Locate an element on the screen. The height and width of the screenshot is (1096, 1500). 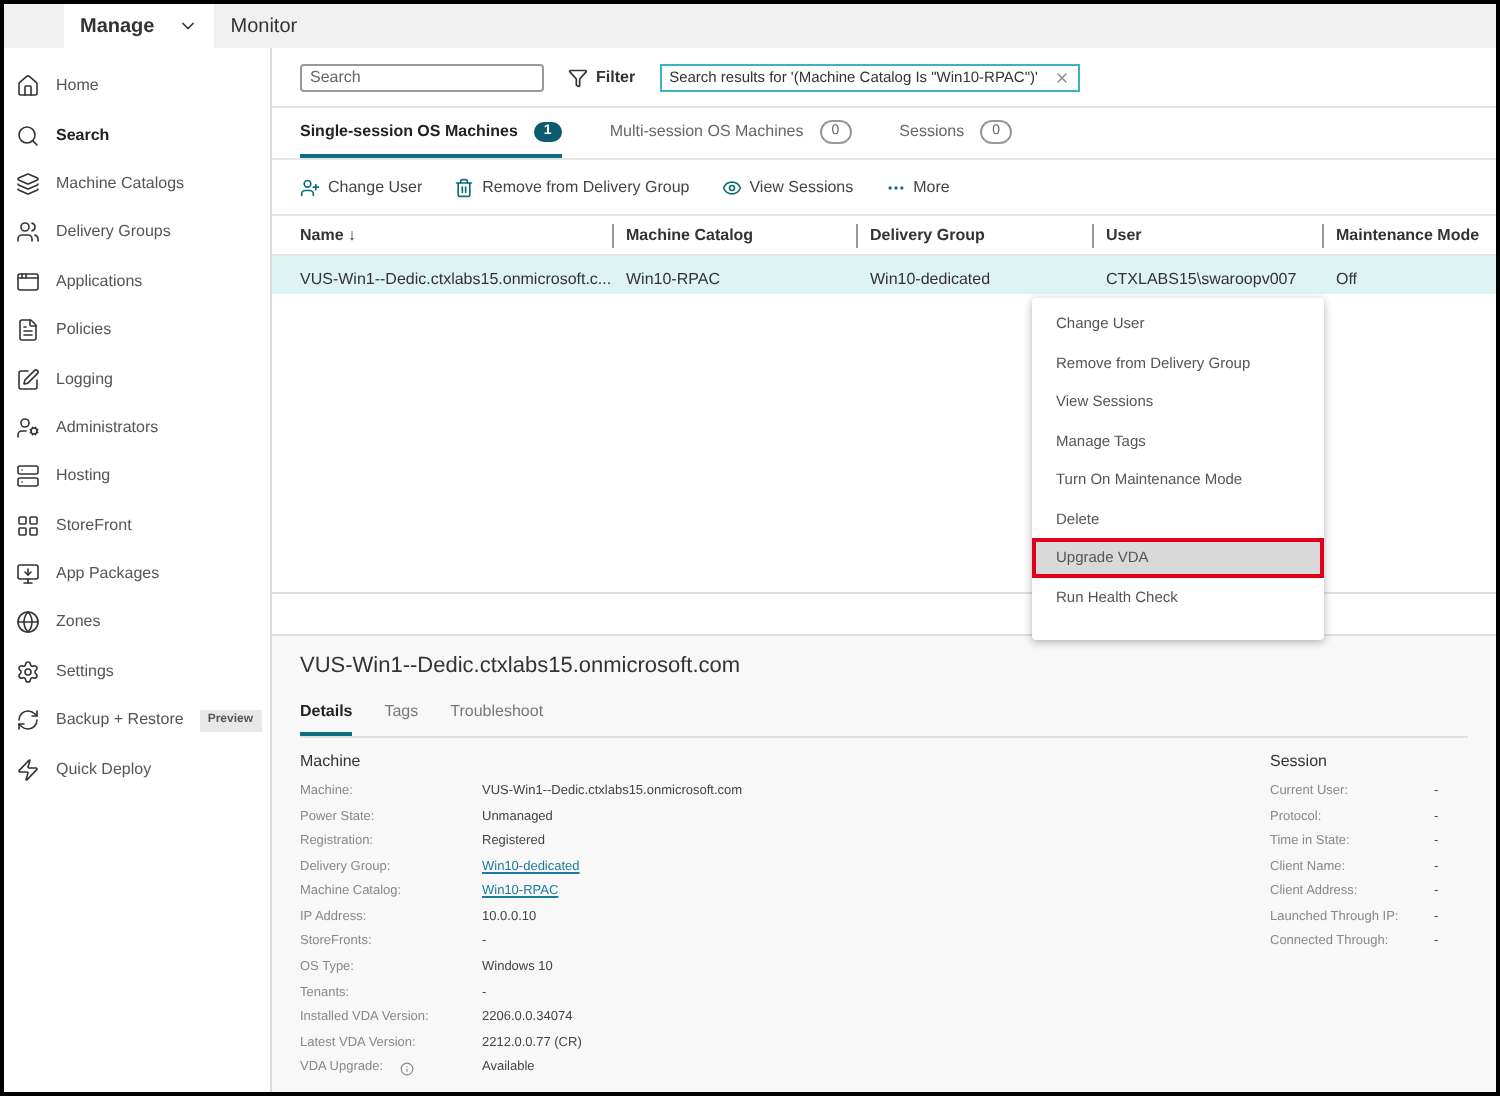
sidebar-item: Settings is located at coordinates (85, 671).